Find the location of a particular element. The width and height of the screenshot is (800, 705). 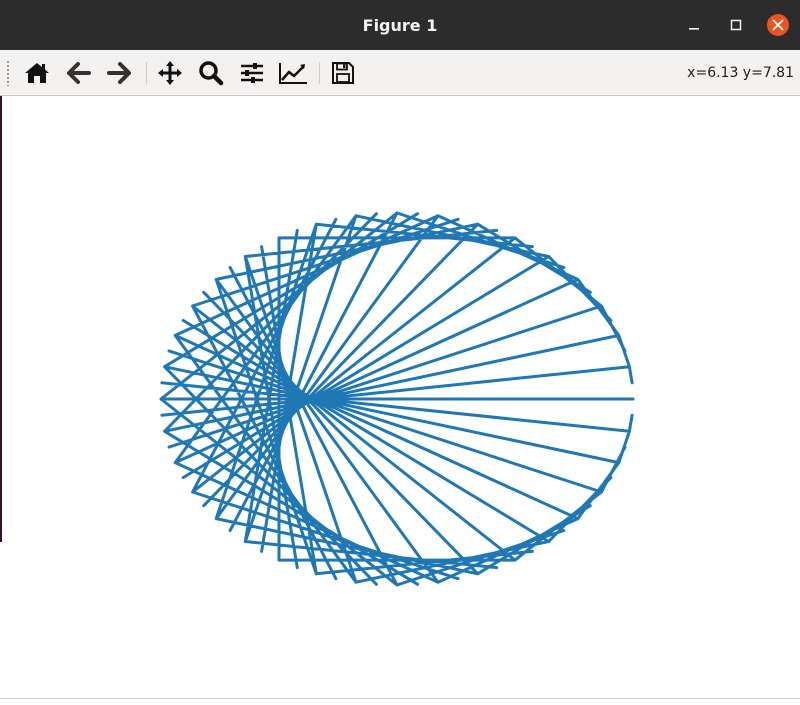

pan-button is located at coordinates (170, 73).